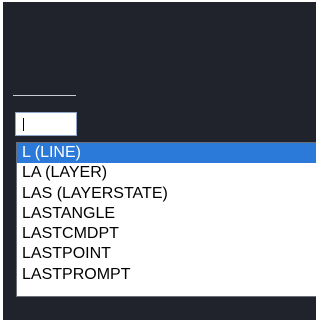 This screenshot has height=323, width=320. Describe the element at coordinates (166, 194) in the screenshot. I see `autocomplete-item: LAS (LAYERSTATE)` at that location.